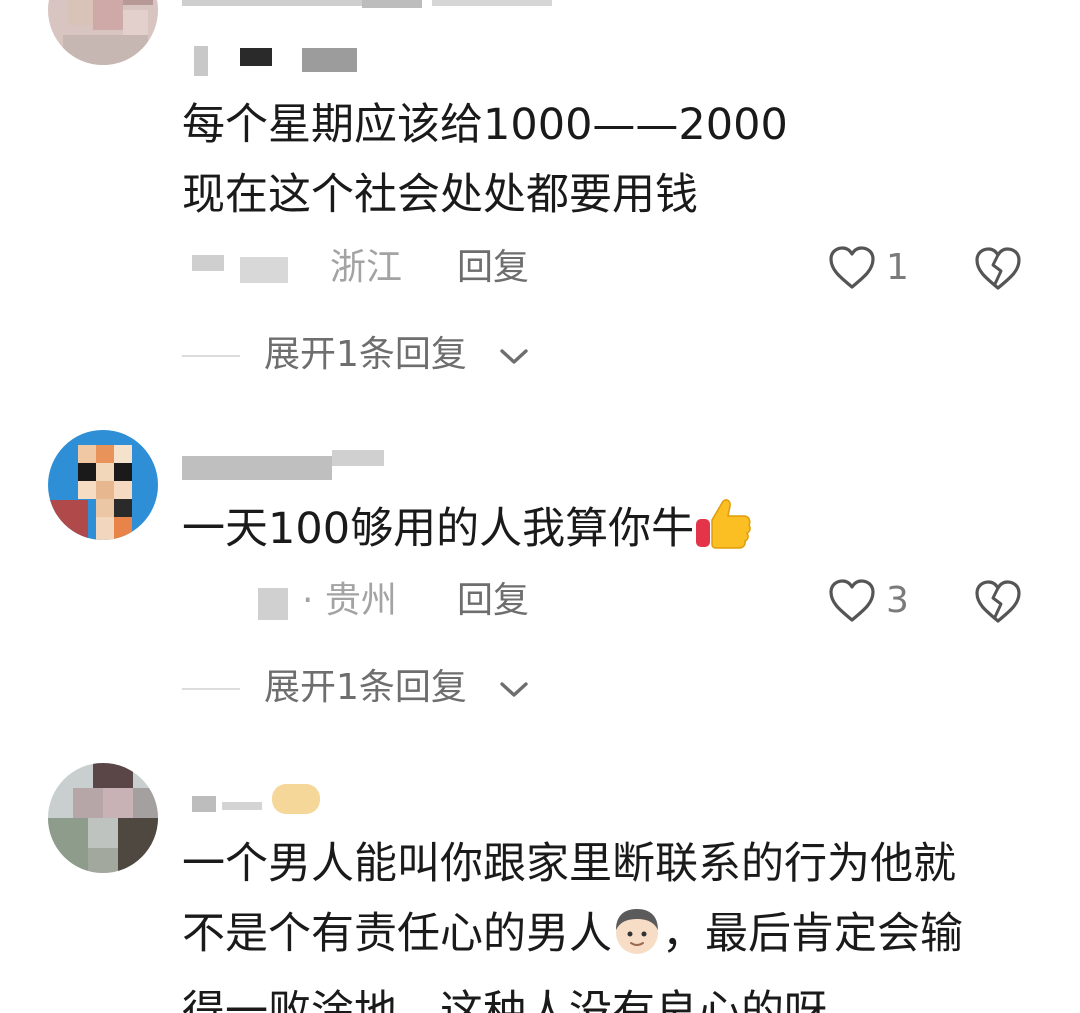 This screenshot has height=1013, width=1080. What do you see at coordinates (897, 600) in the screenshot?
I see `like-count: 3` at bounding box center [897, 600].